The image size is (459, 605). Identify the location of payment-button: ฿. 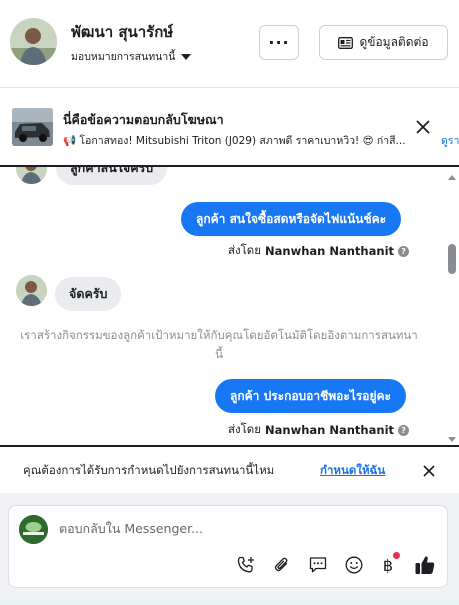
(388, 564).